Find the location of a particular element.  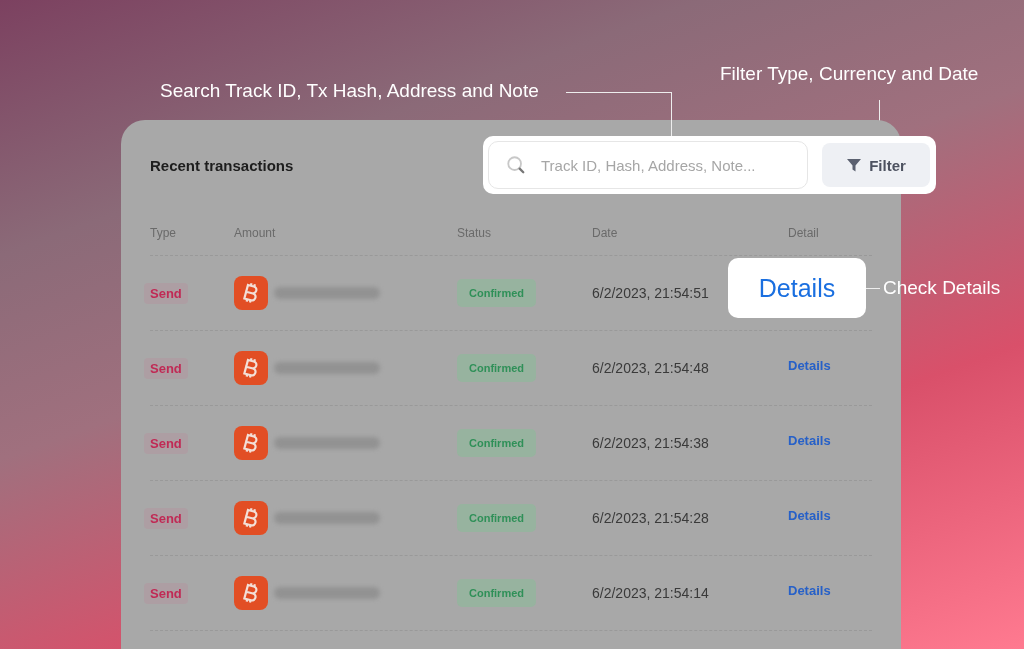

date-text: 6/2/2023, 21:54:38 is located at coordinates (650, 443).